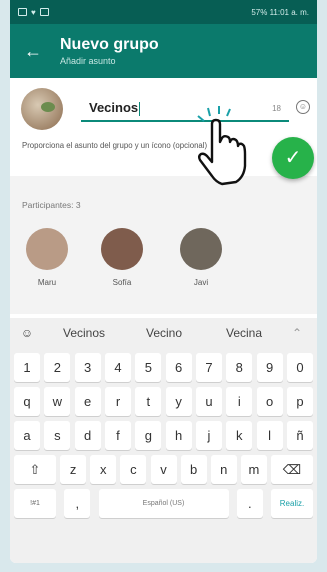 This screenshot has width=327, height=572. I want to click on key-z: z, so click(73, 469).